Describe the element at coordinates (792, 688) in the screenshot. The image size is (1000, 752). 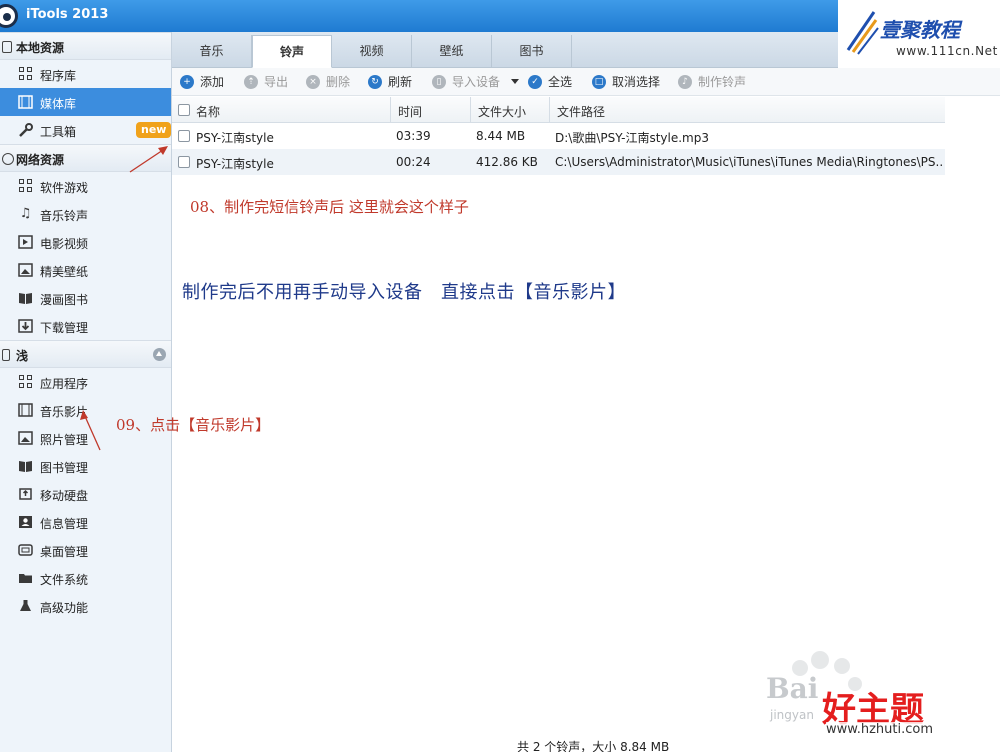
I see `watermark-baidu: Bai` at that location.